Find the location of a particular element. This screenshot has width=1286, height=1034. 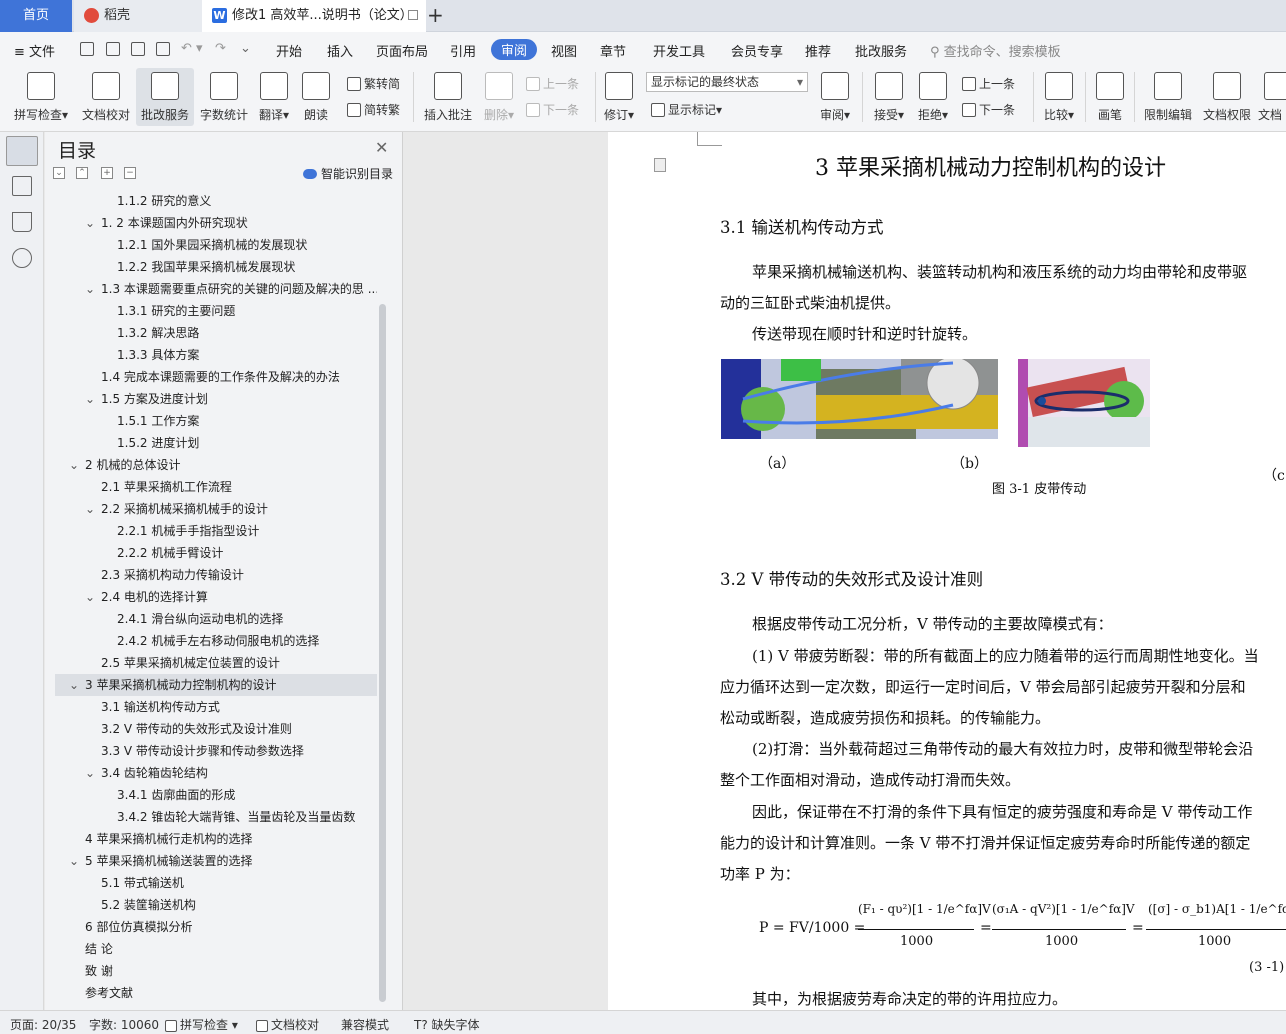

status-spell-check: 拼写检查 ▾ is located at coordinates (201, 1024).